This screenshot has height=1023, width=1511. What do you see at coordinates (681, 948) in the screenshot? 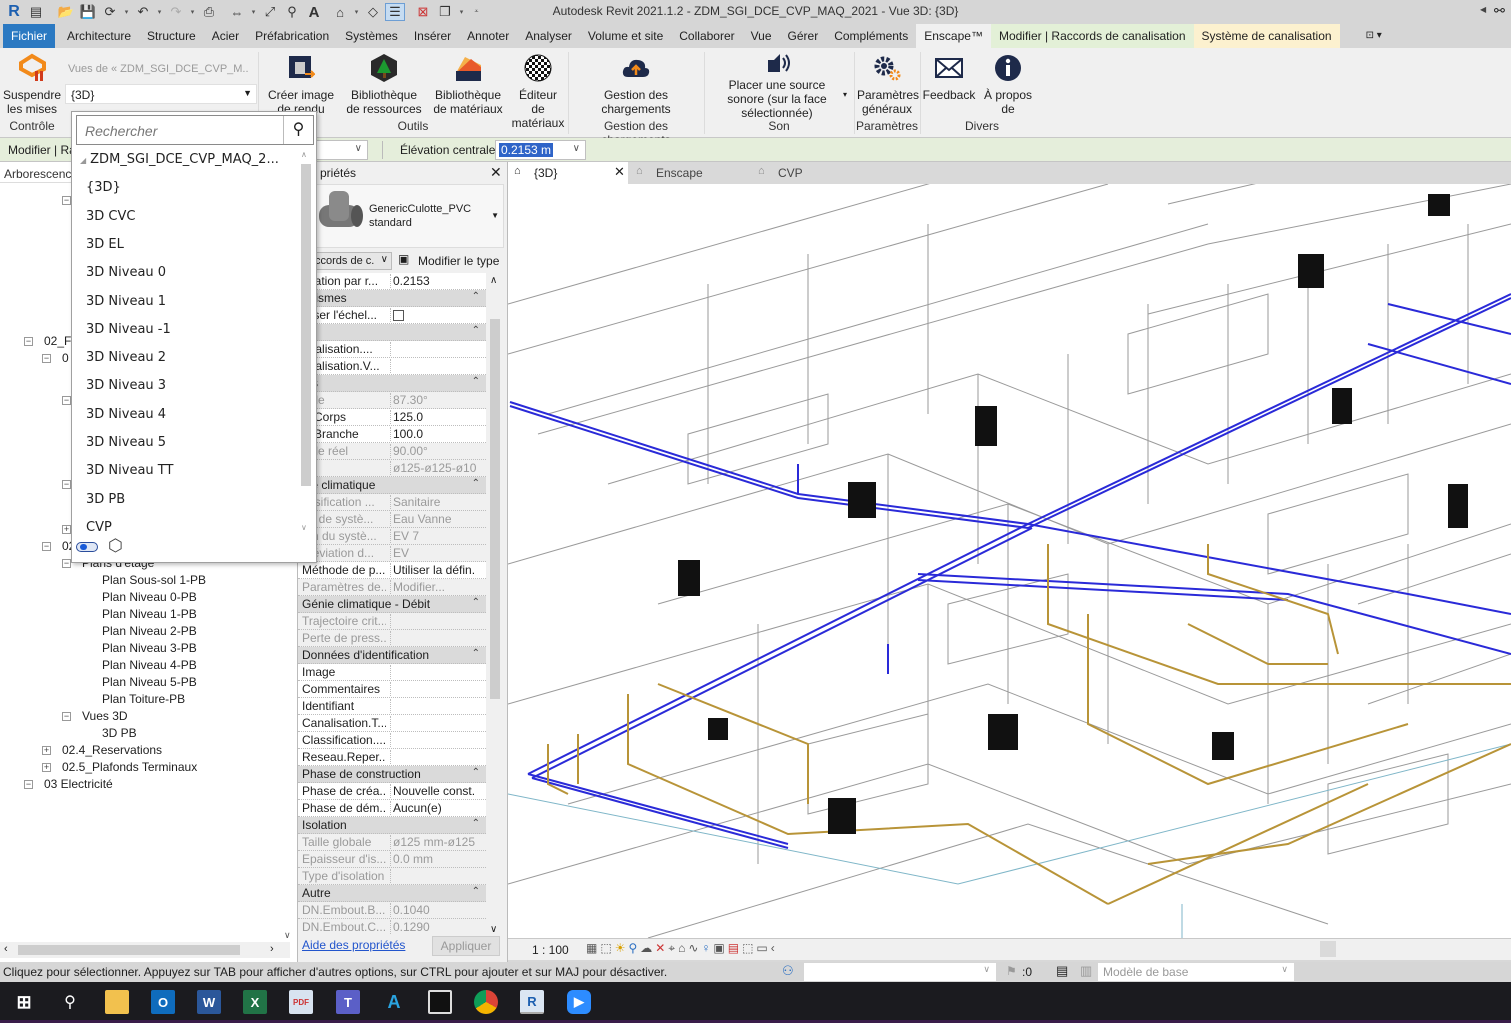
I see `unlock-3d-view-icon: ⌂` at bounding box center [681, 948].